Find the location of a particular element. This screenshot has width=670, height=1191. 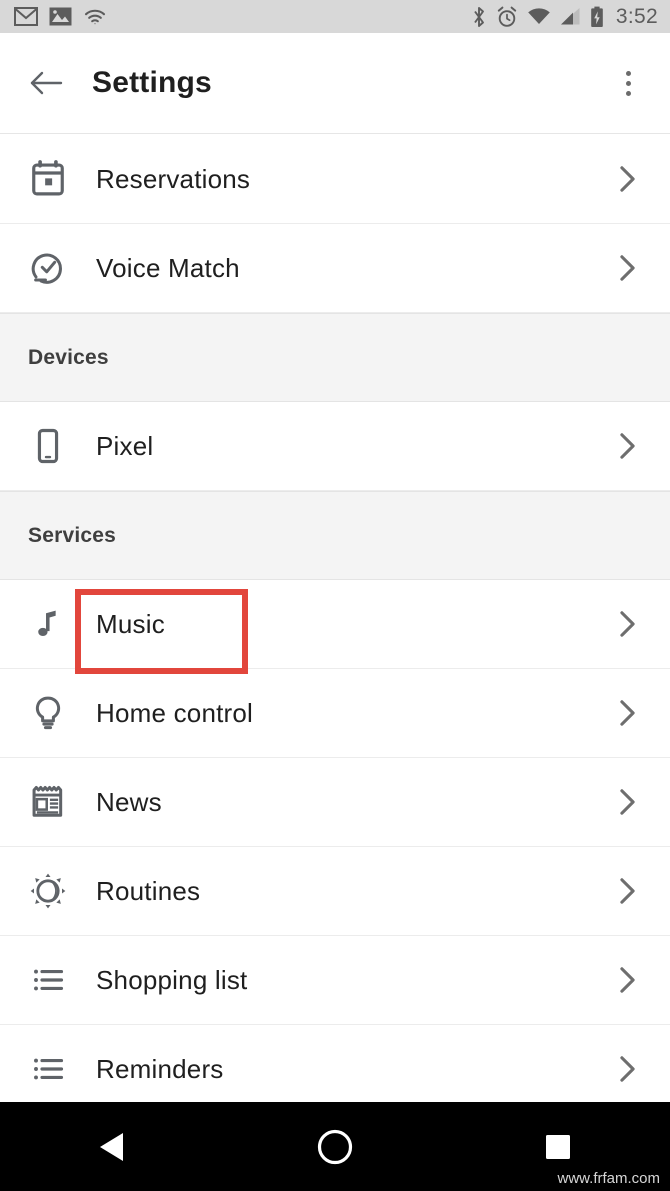

bluetooth-icon is located at coordinates (479, 16).